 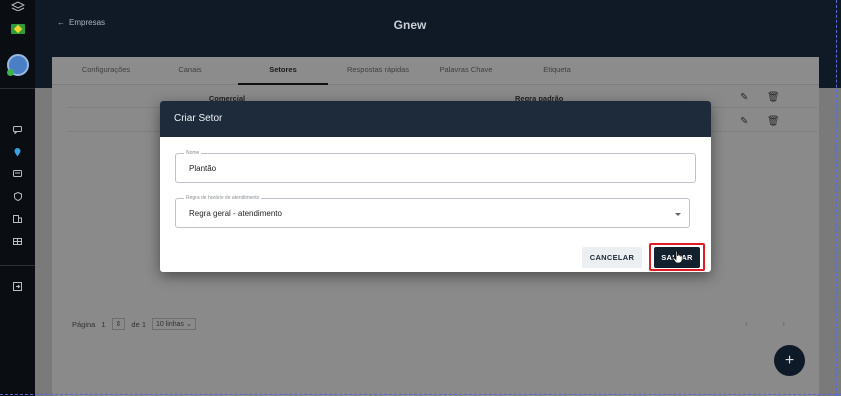 I want to click on tab-etiqueta: Etiqueta, so click(x=557, y=71).